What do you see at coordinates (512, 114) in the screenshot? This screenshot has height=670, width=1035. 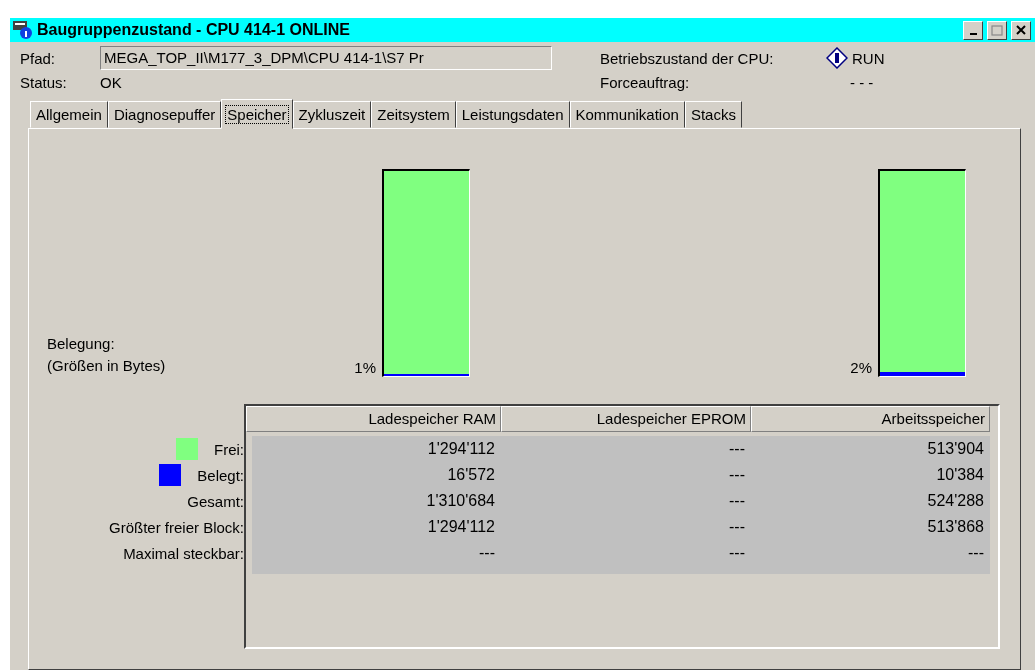 I see `tab: Leistungsdaten` at bounding box center [512, 114].